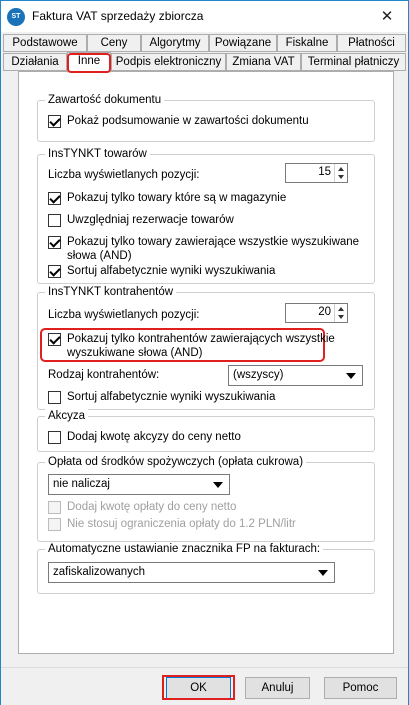 The image size is (409, 705). I want to click on tab-terminal-platniczy: Terminal płatniczy, so click(353, 62).